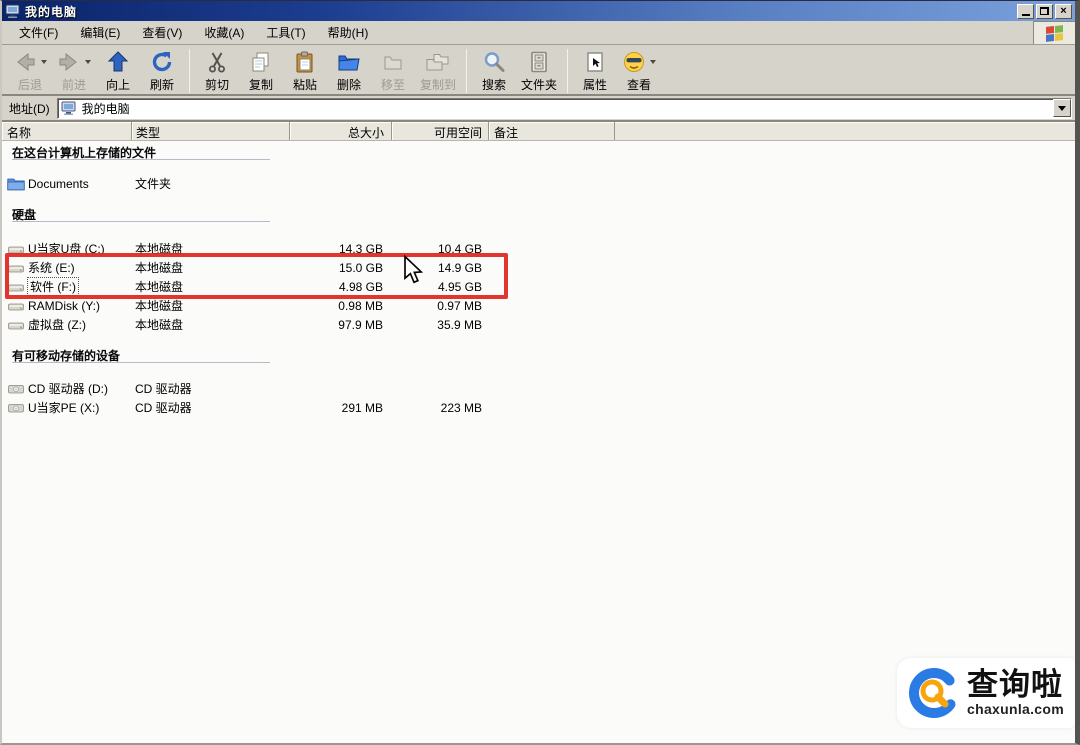 This screenshot has height=745, width=1080. Describe the element at coordinates (51, 11) in the screenshot. I see `window-title: 我的电脑` at that location.